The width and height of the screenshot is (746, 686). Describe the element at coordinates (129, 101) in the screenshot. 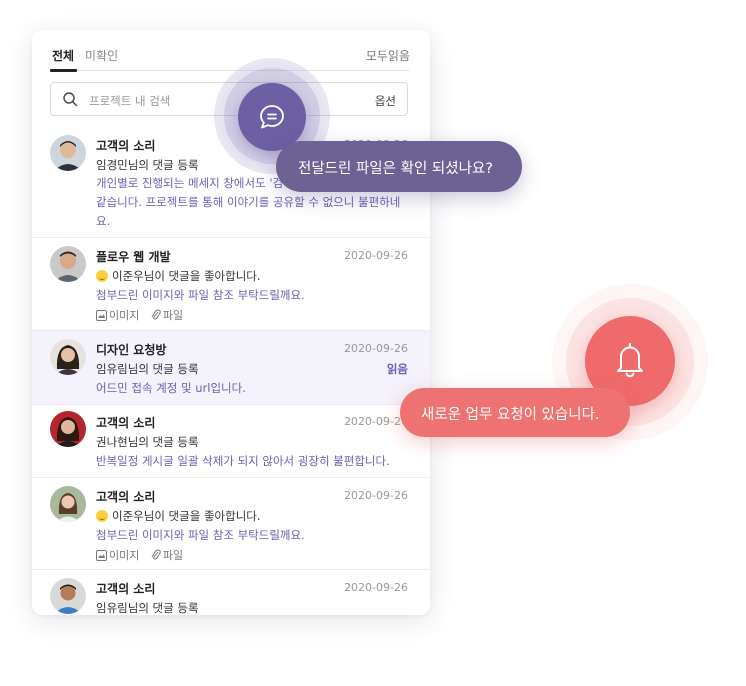

I see `search-input: 프로젝트 내 검색` at that location.